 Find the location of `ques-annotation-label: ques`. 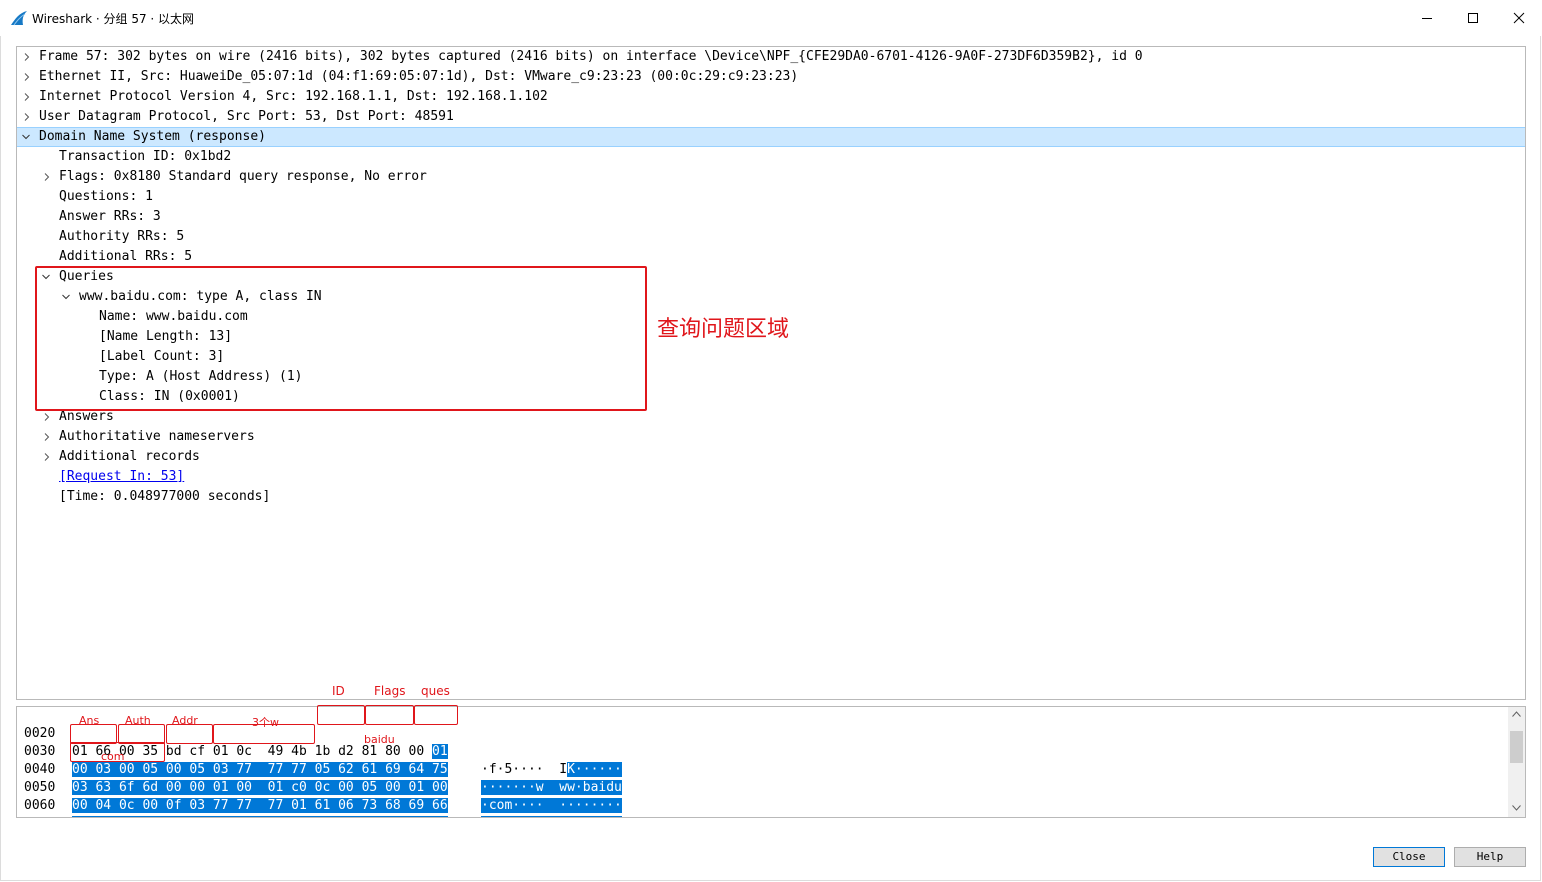

ques-annotation-label: ques is located at coordinates (435, 691).